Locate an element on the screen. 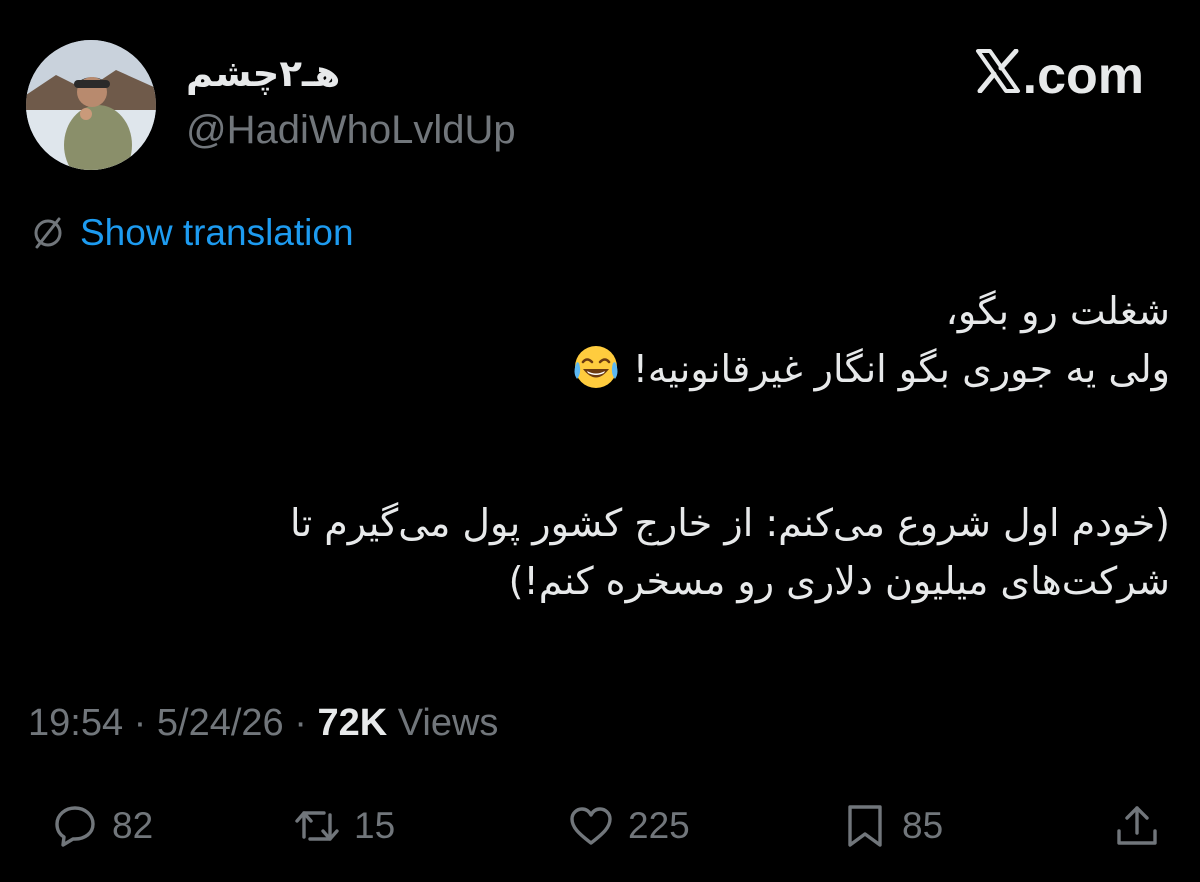 This screenshot has width=1200, height=882. tweet-line: شرکت‌های میلیون دلاری رو مسخره کنم!) is located at coordinates (839, 581).